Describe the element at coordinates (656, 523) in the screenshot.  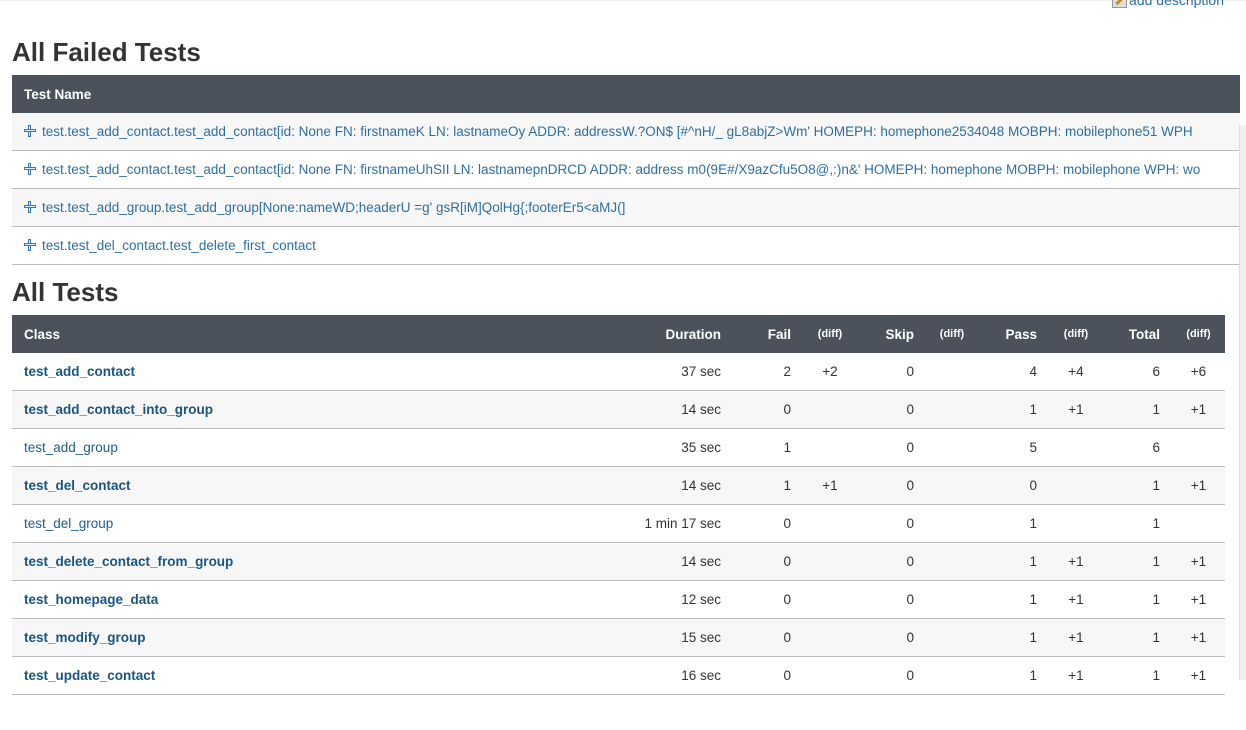
I see `duration-cell: 1 min 17 sec` at that location.